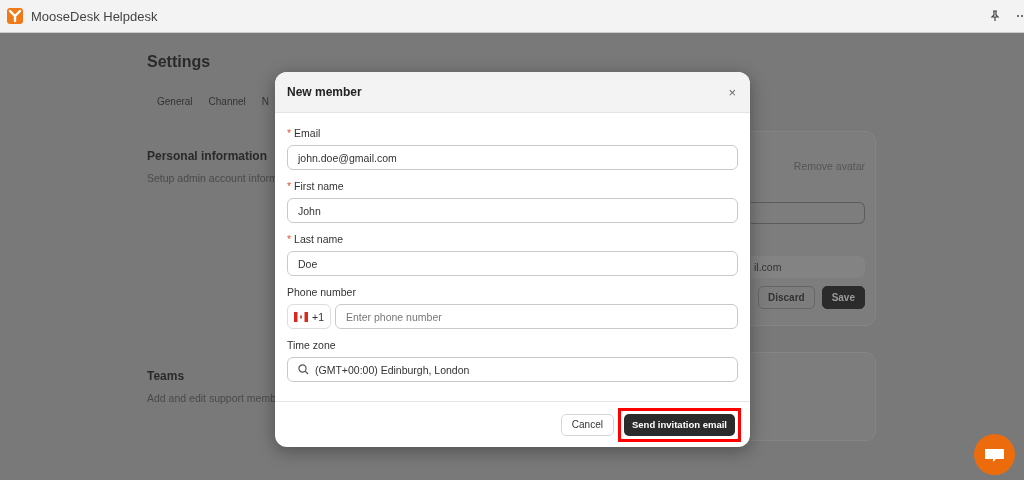  What do you see at coordinates (512, 263) in the screenshot?
I see `text-field: Doe` at bounding box center [512, 263].